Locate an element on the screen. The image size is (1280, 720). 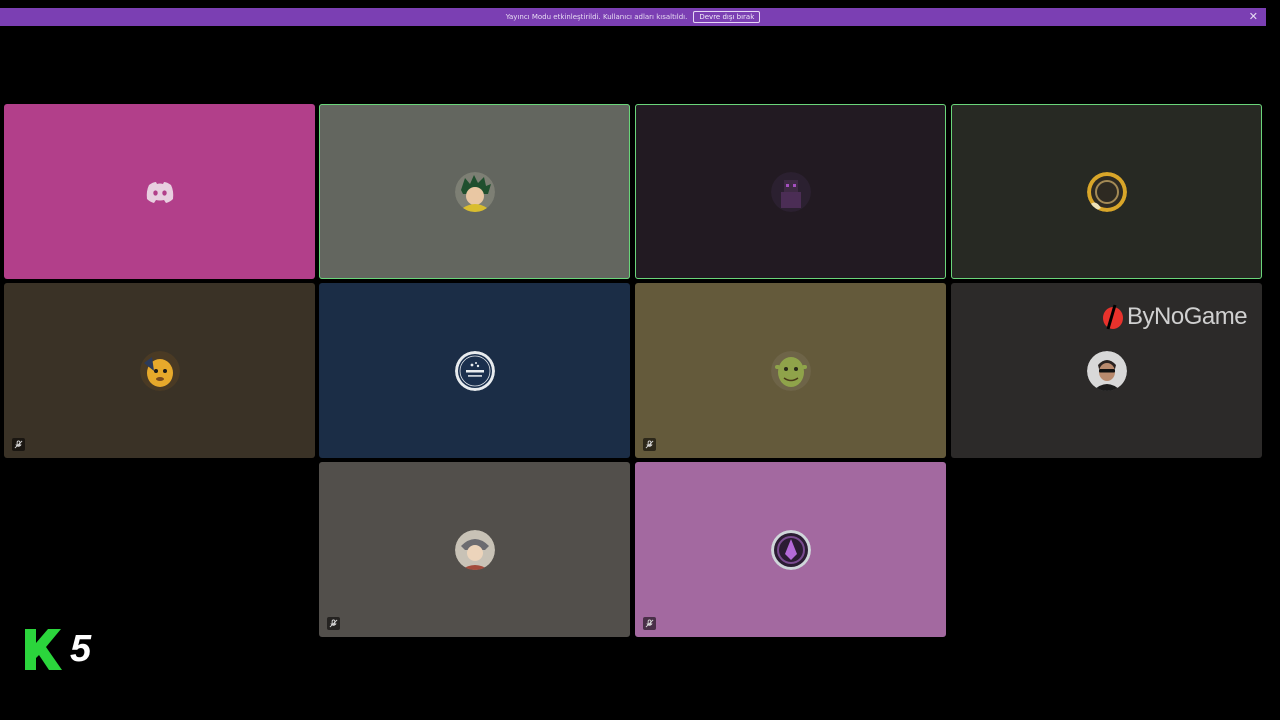
tile-purple-figure-avatar is located at coordinates (790, 191).